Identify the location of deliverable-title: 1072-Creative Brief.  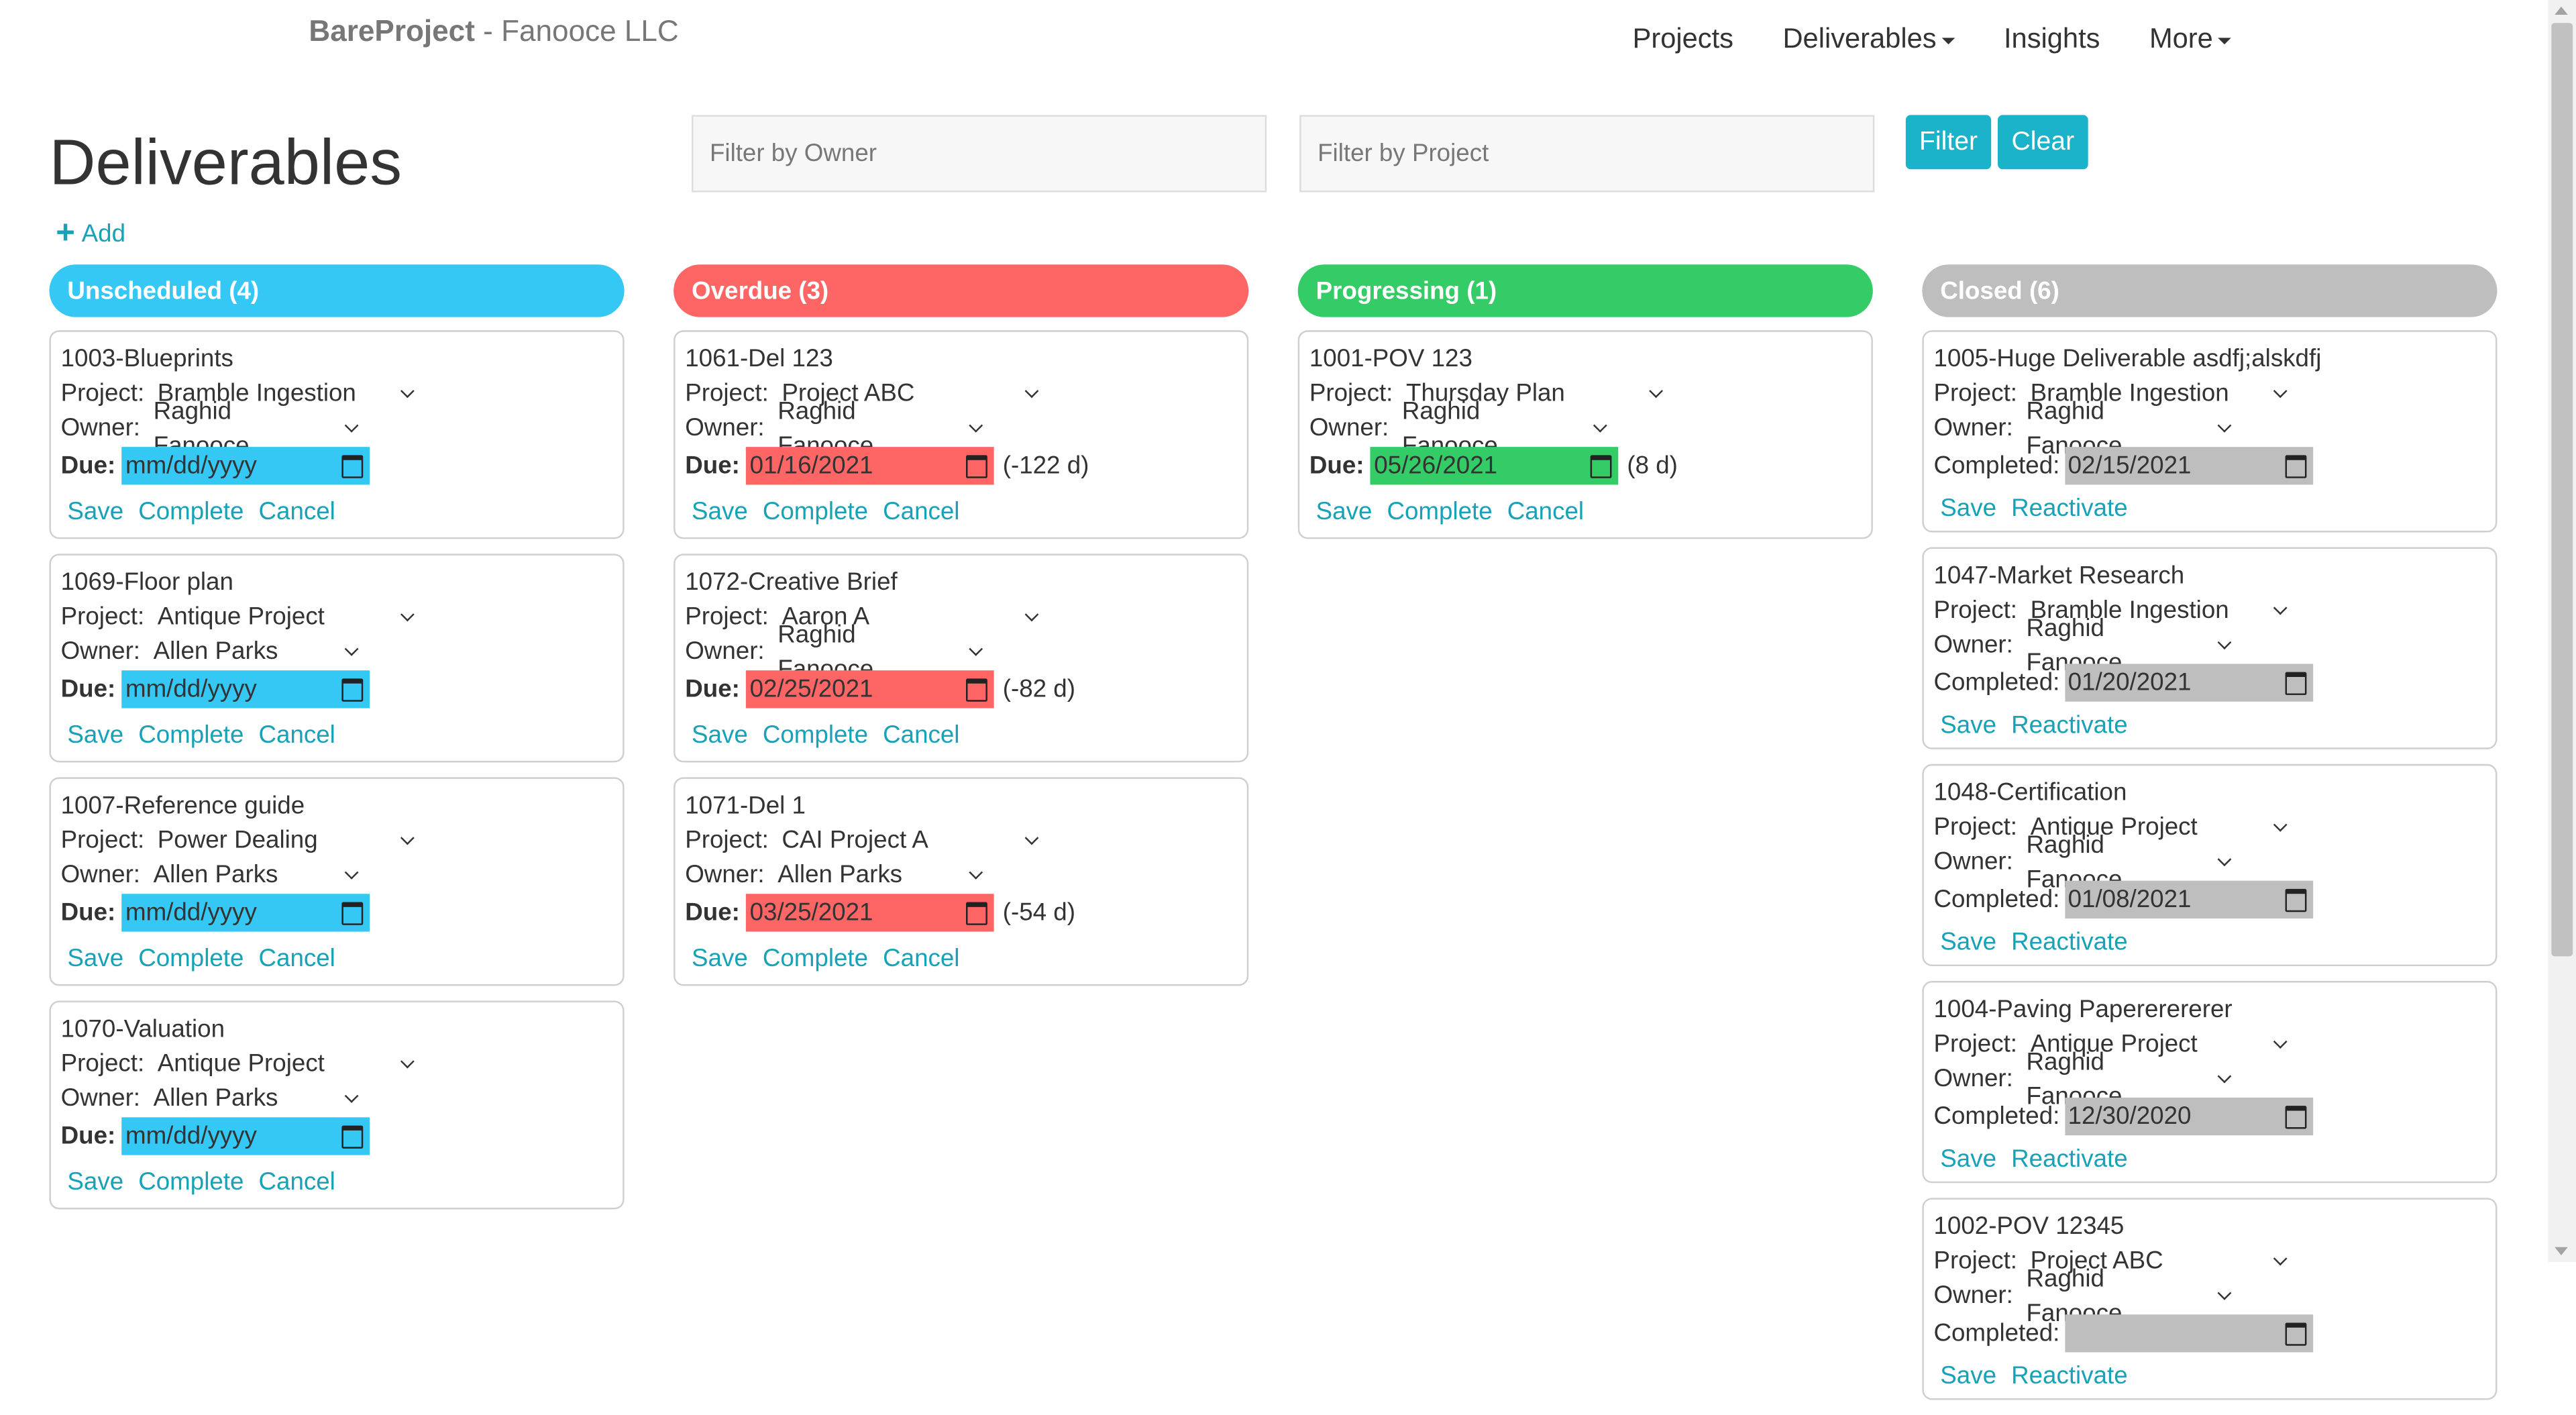
(961, 582).